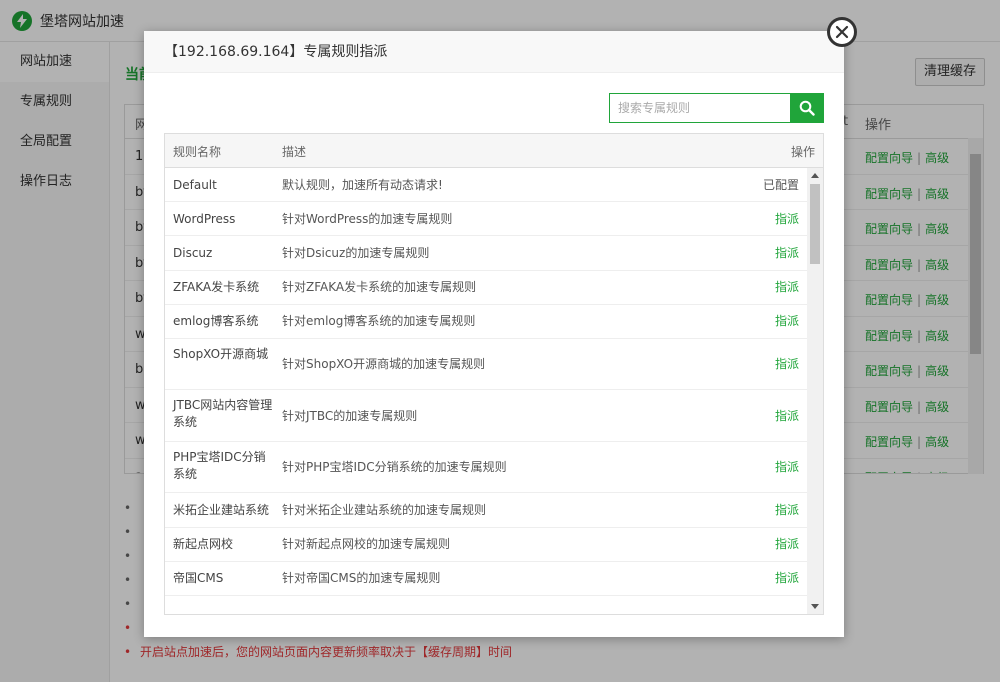  What do you see at coordinates (384, 364) in the screenshot?
I see `rule-desc: 针对ShopXO开源商城的加速专属规则` at bounding box center [384, 364].